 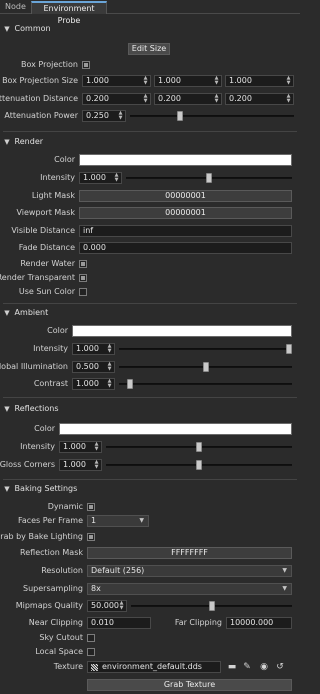 I want to click on mipmaps-quality-slider, so click(x=211, y=606).